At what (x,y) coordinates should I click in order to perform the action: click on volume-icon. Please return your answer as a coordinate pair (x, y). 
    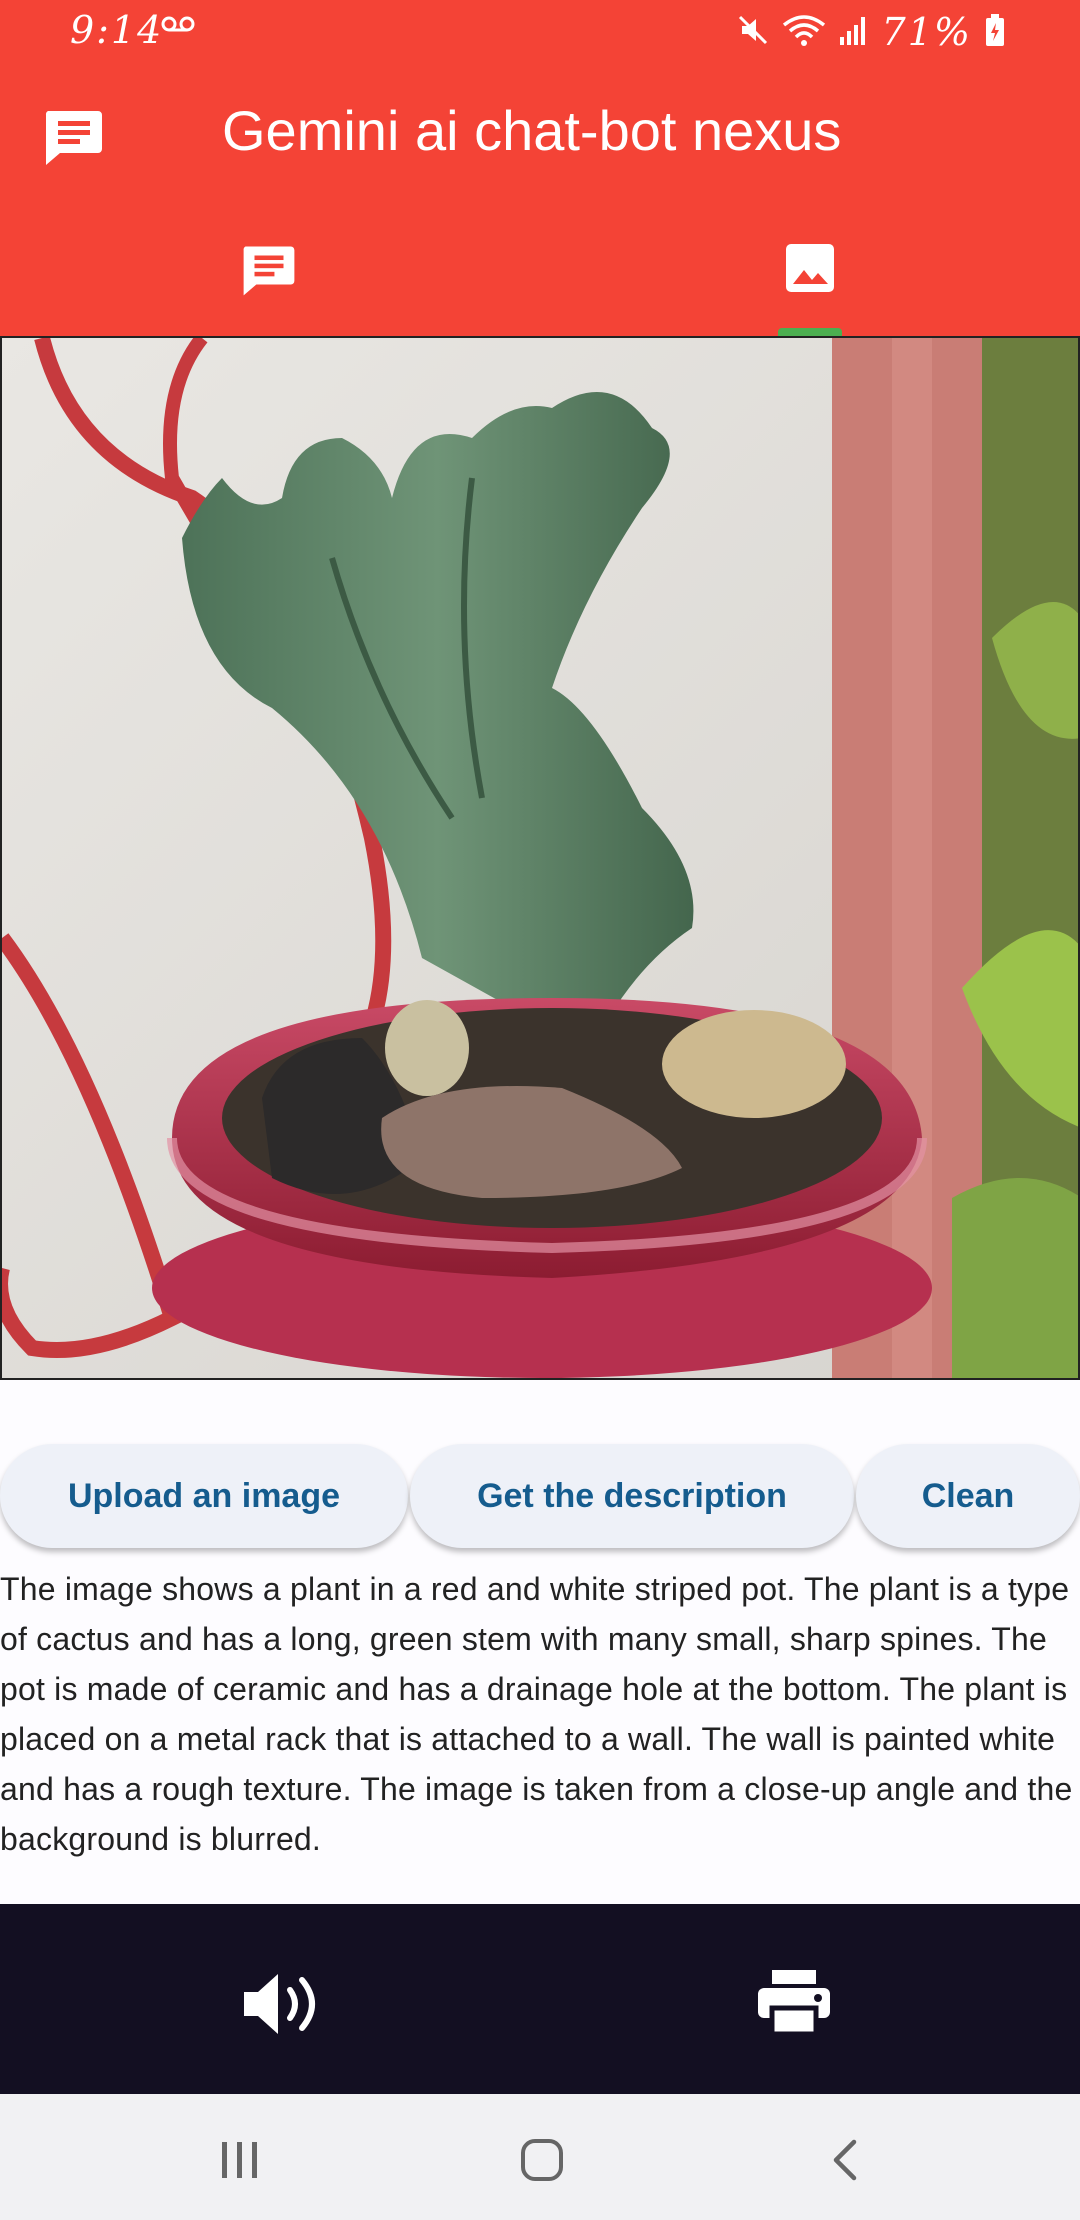
    Looking at the image, I should click on (283, 2006).